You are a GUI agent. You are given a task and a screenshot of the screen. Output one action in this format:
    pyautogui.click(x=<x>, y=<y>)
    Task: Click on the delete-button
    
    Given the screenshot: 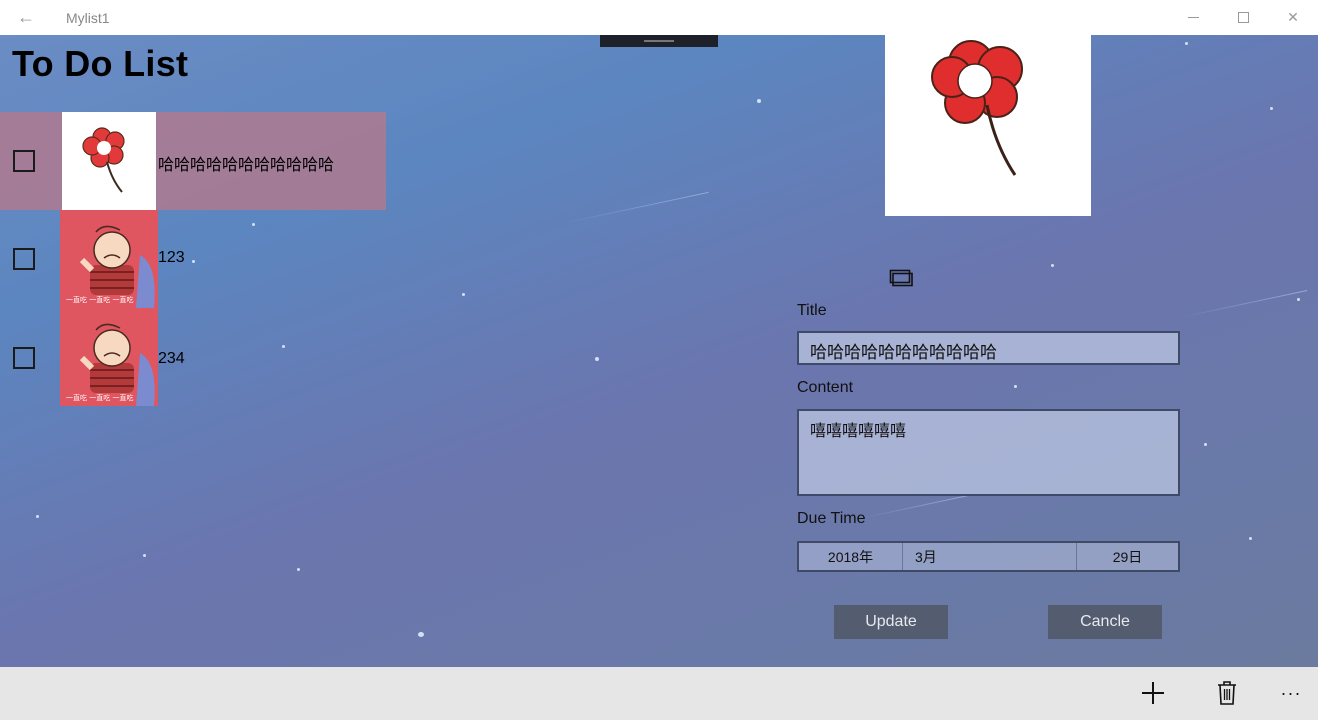 What is the action you would take?
    pyautogui.click(x=1227, y=693)
    